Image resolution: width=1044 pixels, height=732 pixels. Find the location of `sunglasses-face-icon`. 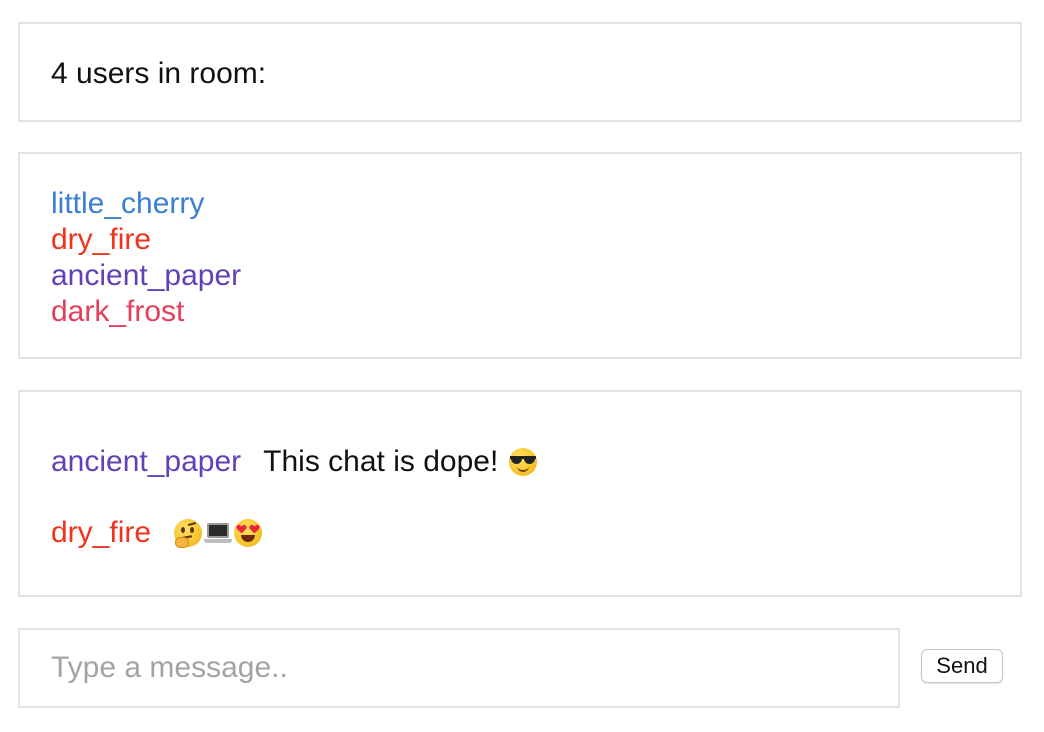

sunglasses-face-icon is located at coordinates (523, 462).